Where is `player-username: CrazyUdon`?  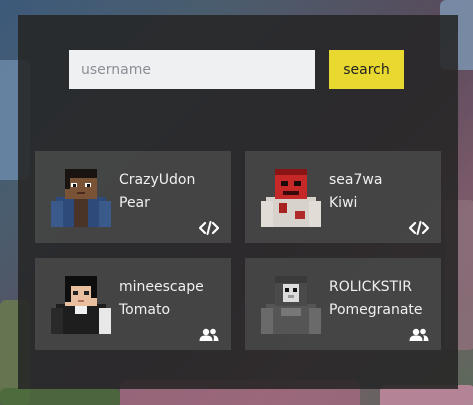 player-username: CrazyUdon is located at coordinates (157, 180).